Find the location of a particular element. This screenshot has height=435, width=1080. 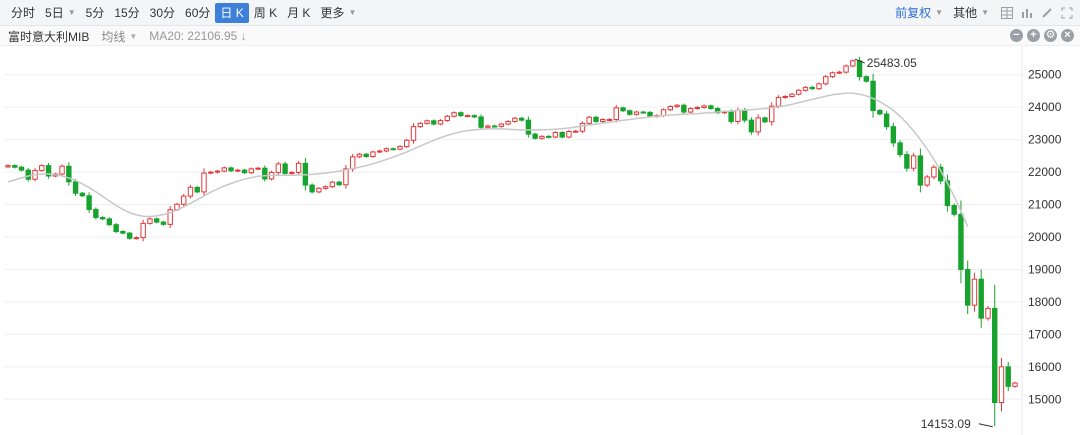

y-tick-label: 25000 is located at coordinates (1045, 75).